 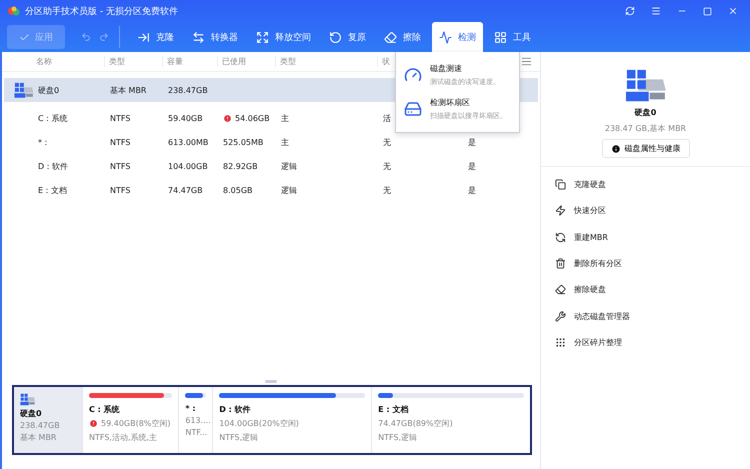 I want to click on toolbar-tab: 工具, so click(x=512, y=37).